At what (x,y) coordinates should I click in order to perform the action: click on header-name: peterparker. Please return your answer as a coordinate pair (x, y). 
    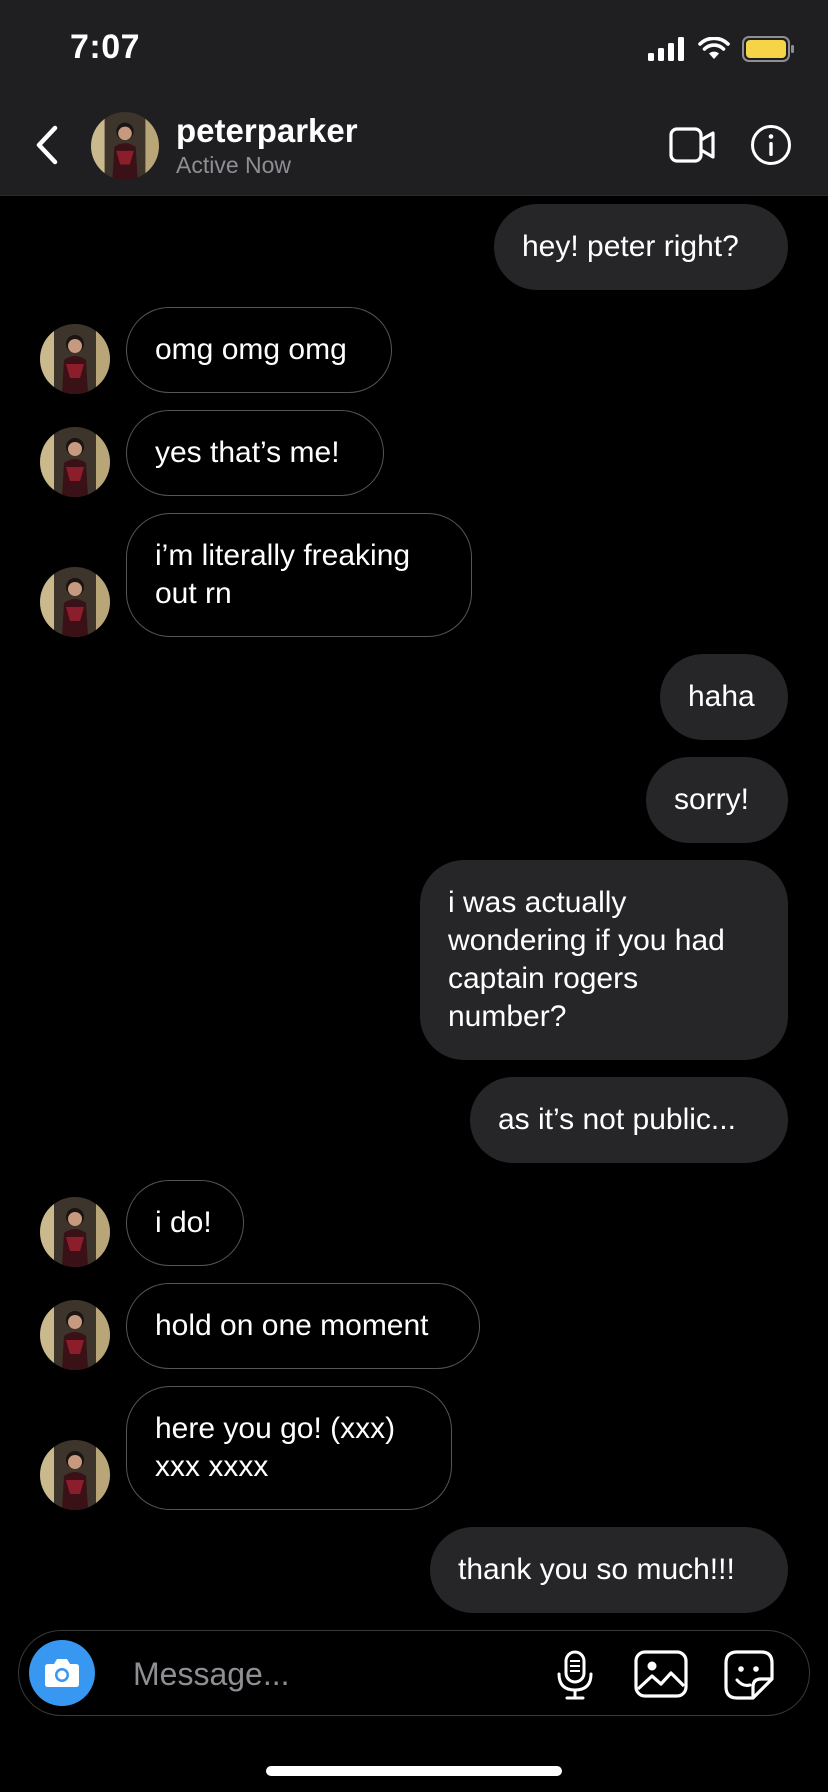
    Looking at the image, I should click on (267, 131).